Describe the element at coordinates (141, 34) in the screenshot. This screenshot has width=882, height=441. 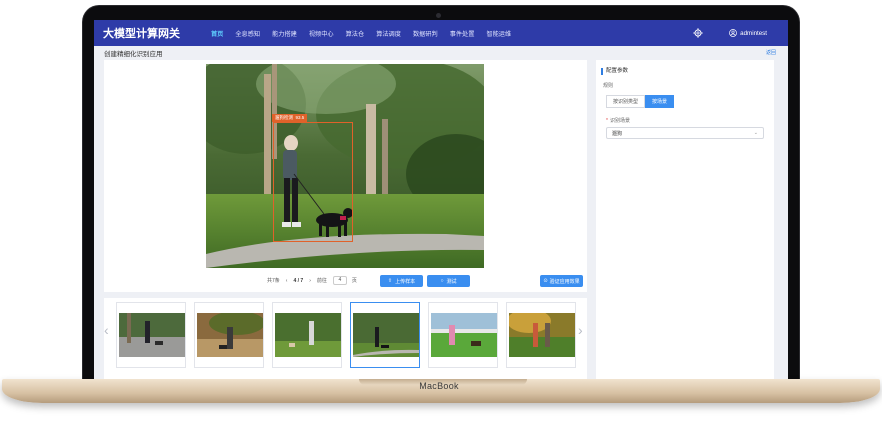
I see `app-title: 大模型计算网关` at that location.